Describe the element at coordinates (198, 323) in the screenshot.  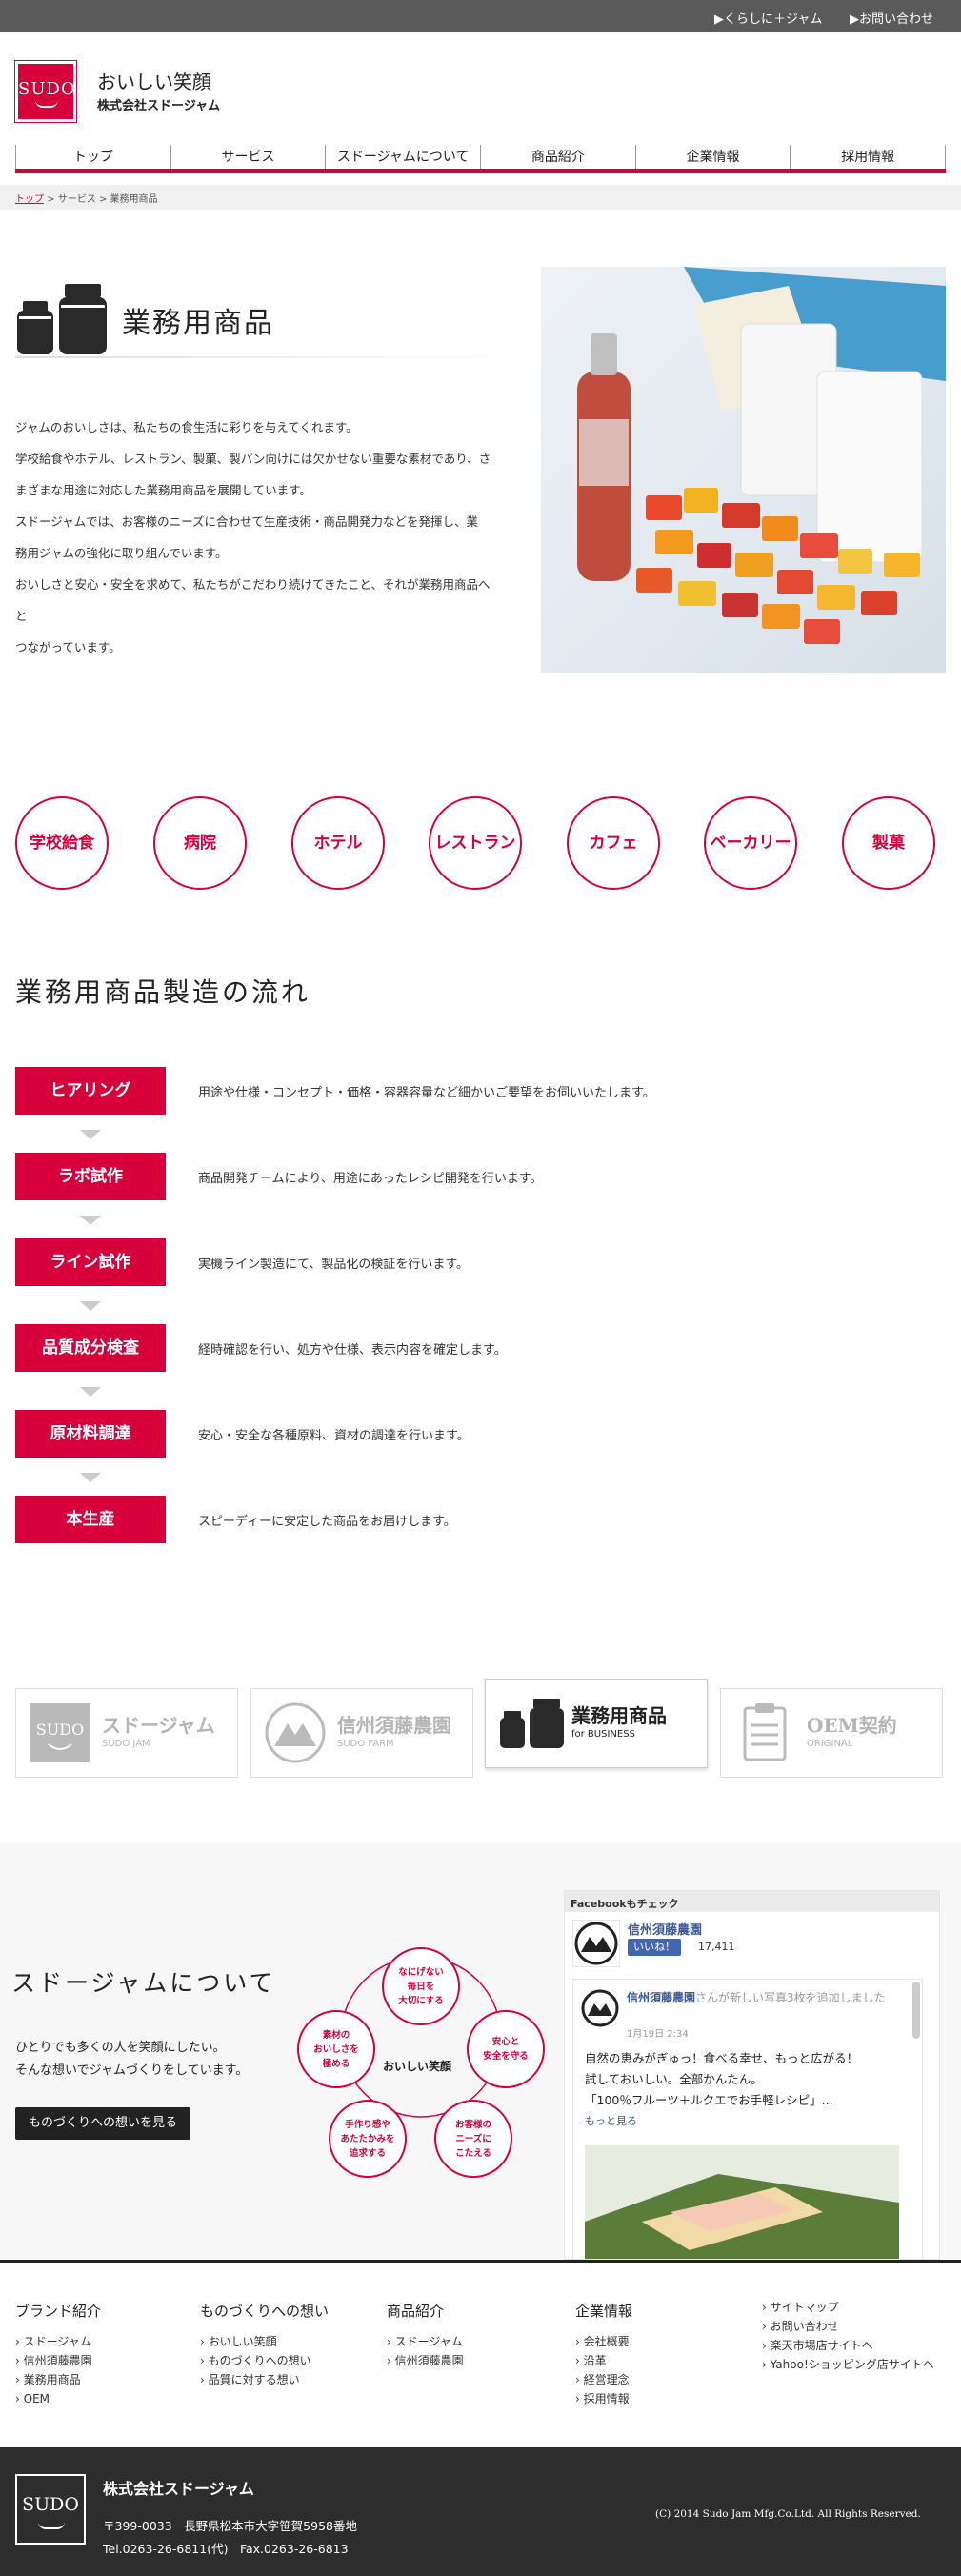
I see `page-title: 業務用商品` at that location.